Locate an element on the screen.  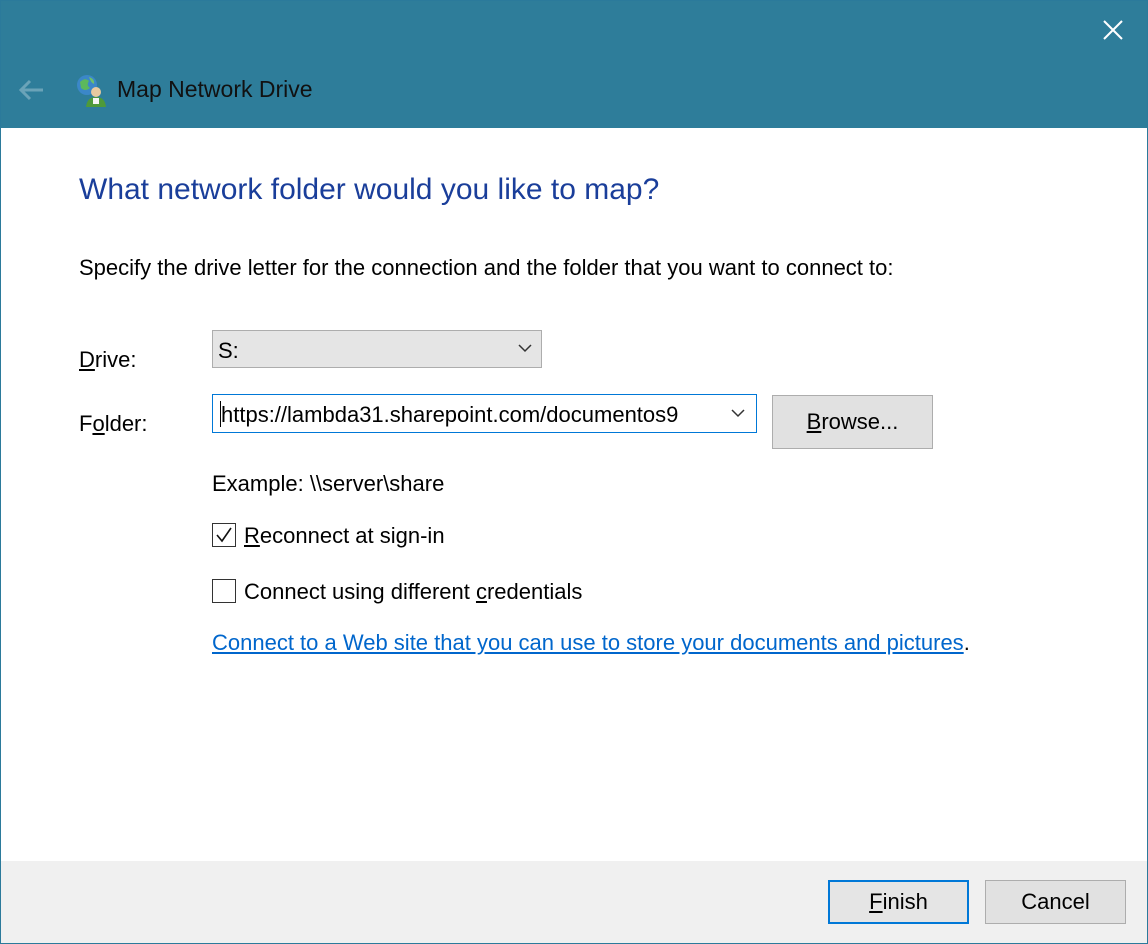
credentials-label-pre: Connect using different is located at coordinates (360, 591).